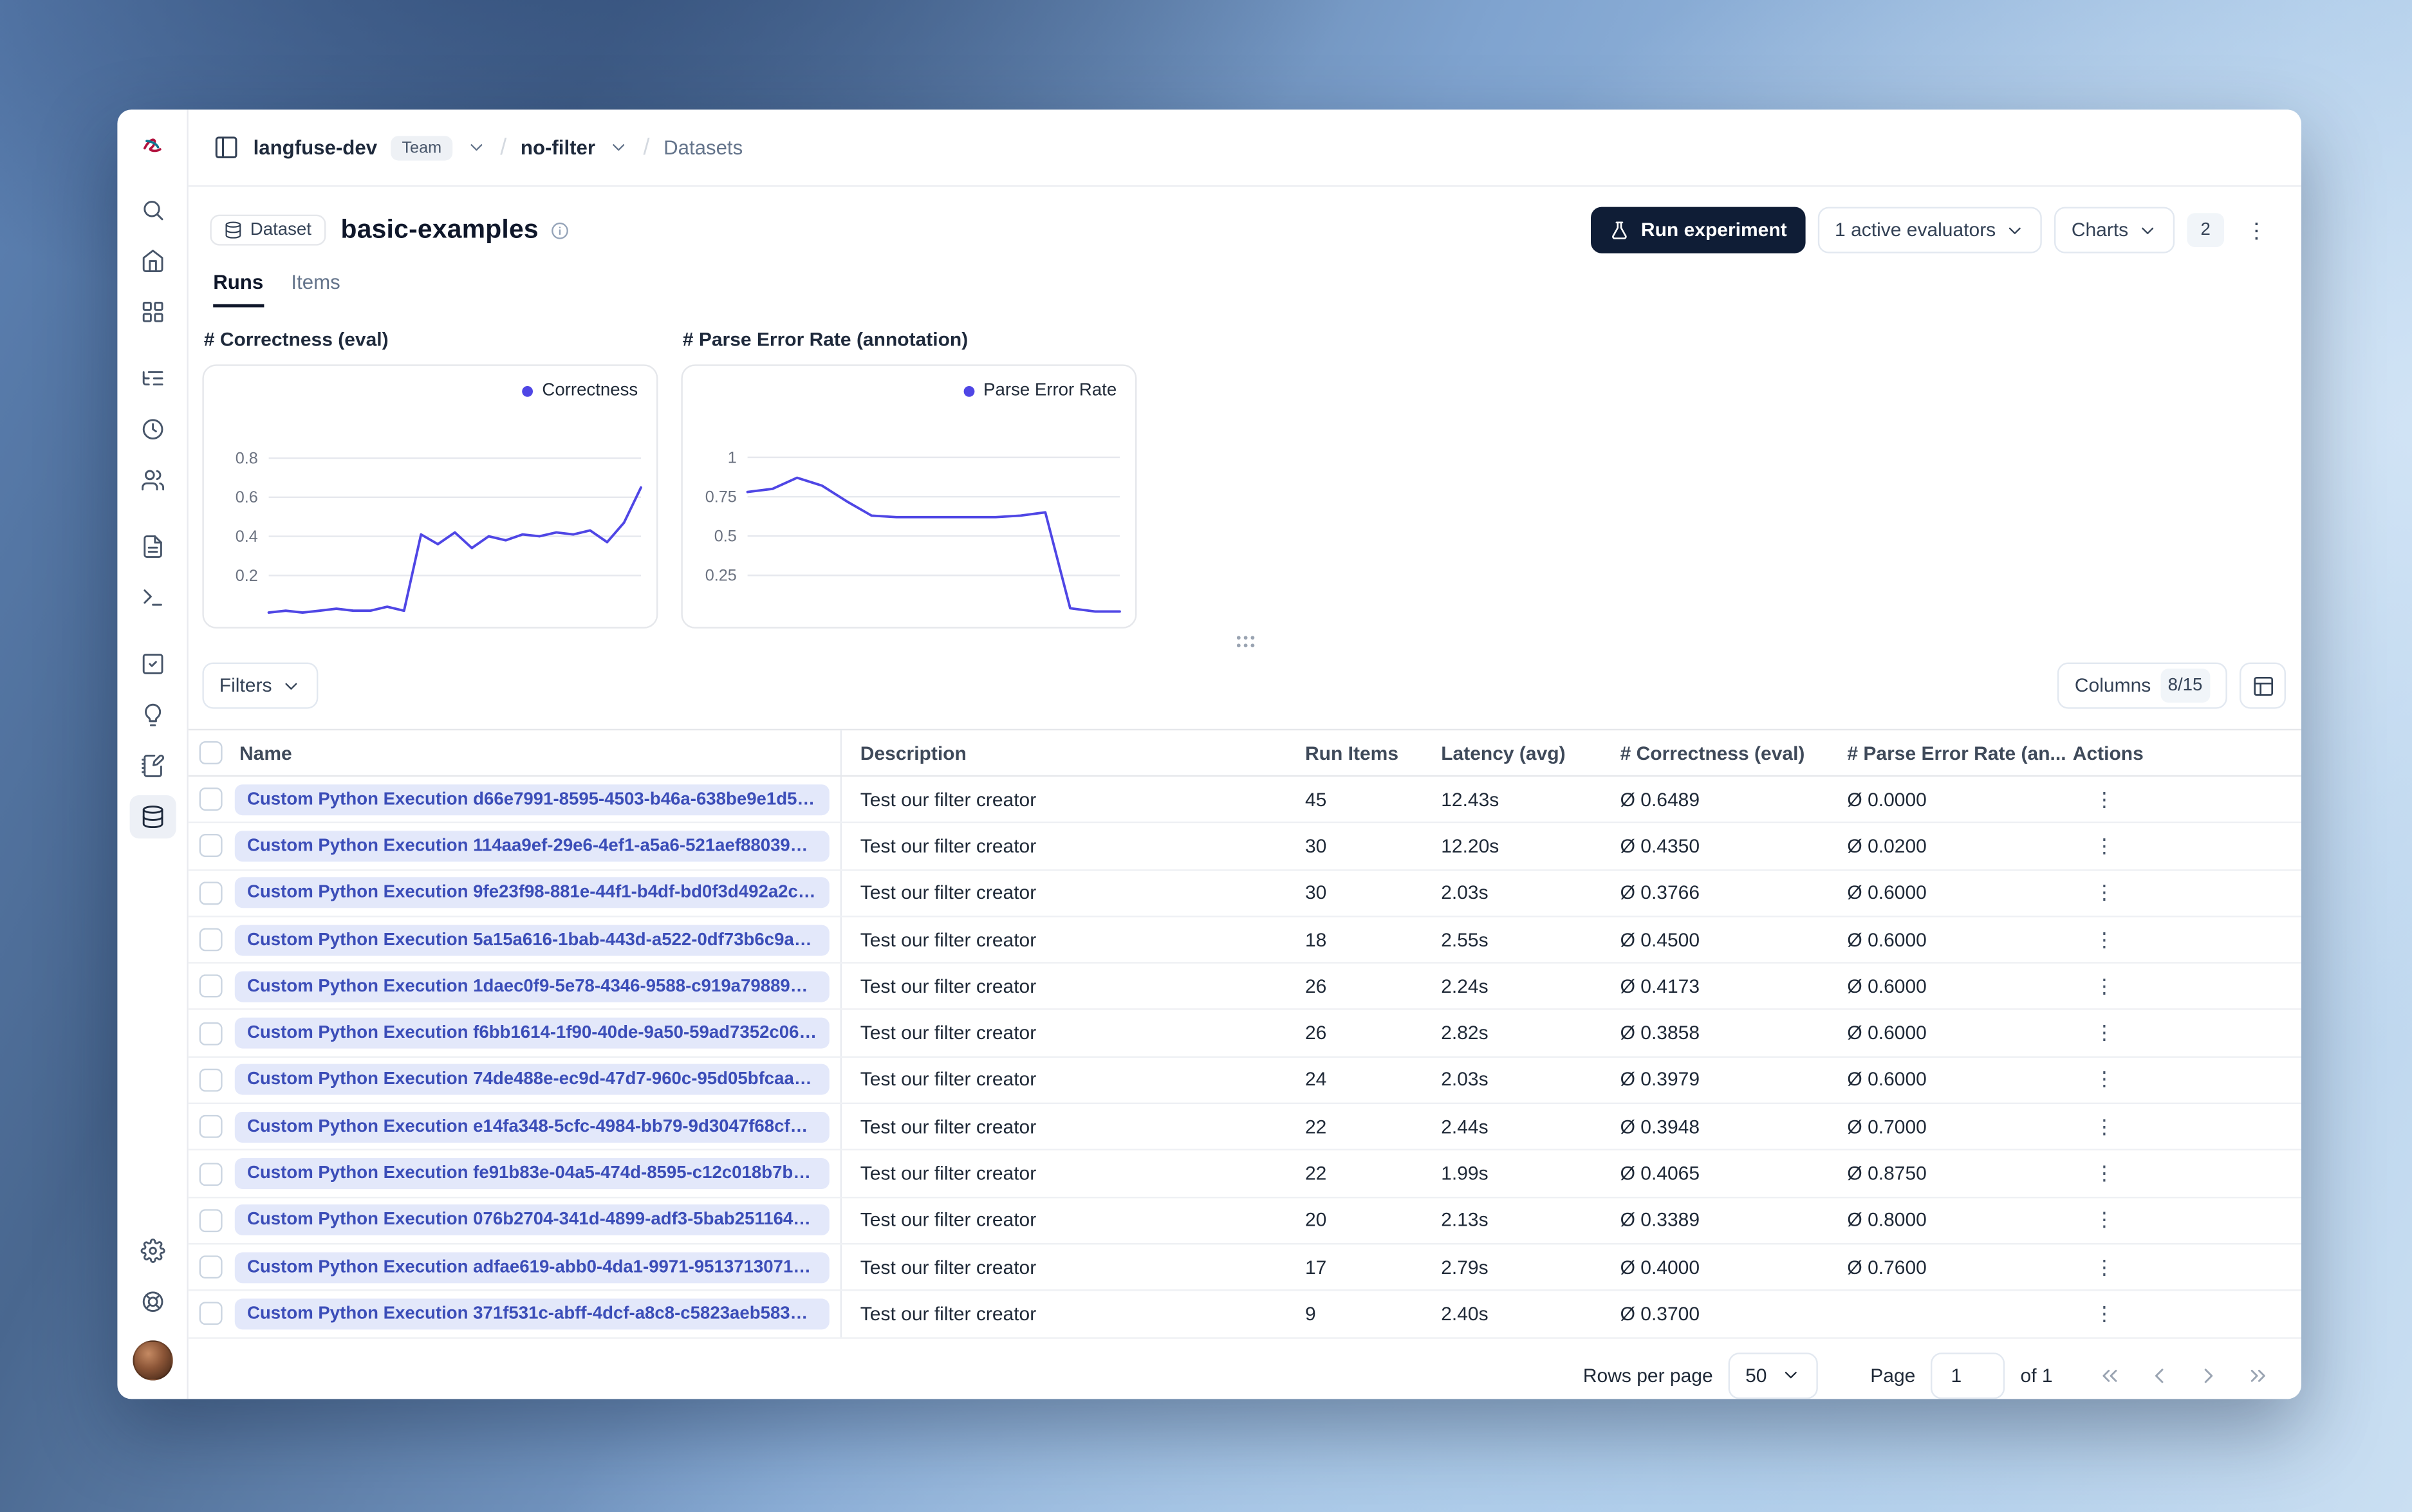 The image size is (2412, 1512). I want to click on header-kebab-menu: ⋮, so click(2256, 230).